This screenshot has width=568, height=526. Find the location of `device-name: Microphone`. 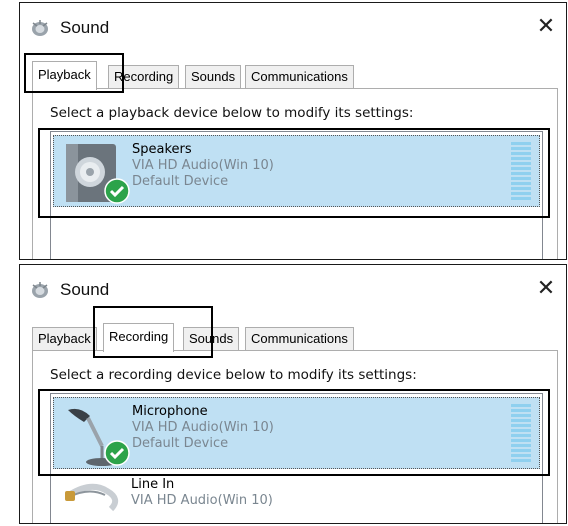

device-name: Microphone is located at coordinates (170, 411).